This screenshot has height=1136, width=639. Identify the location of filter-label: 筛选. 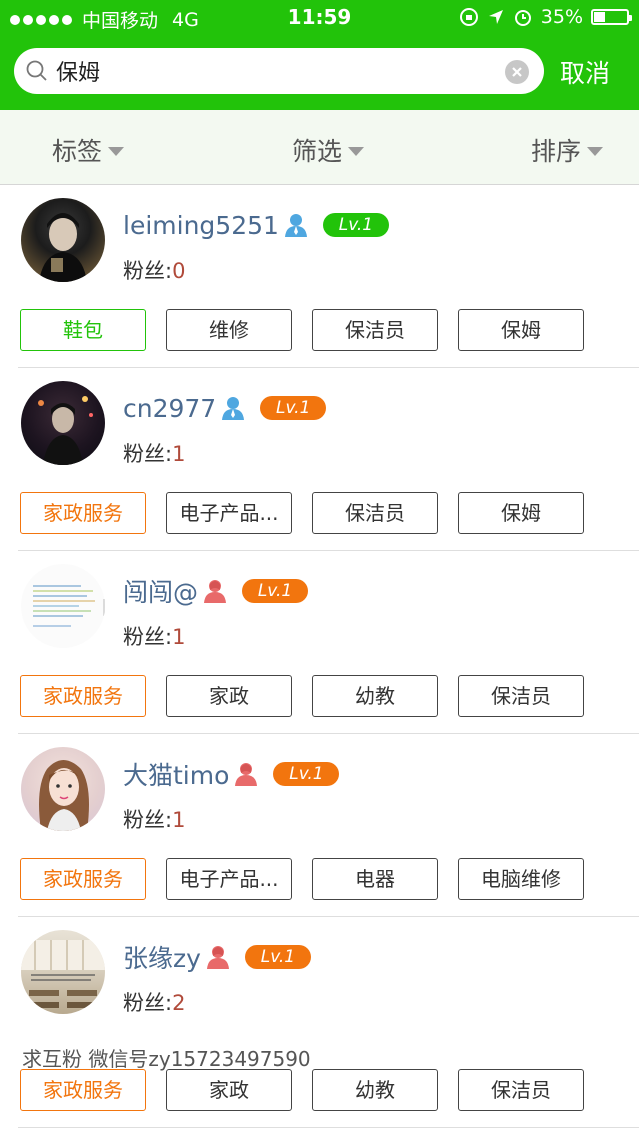
(317, 151).